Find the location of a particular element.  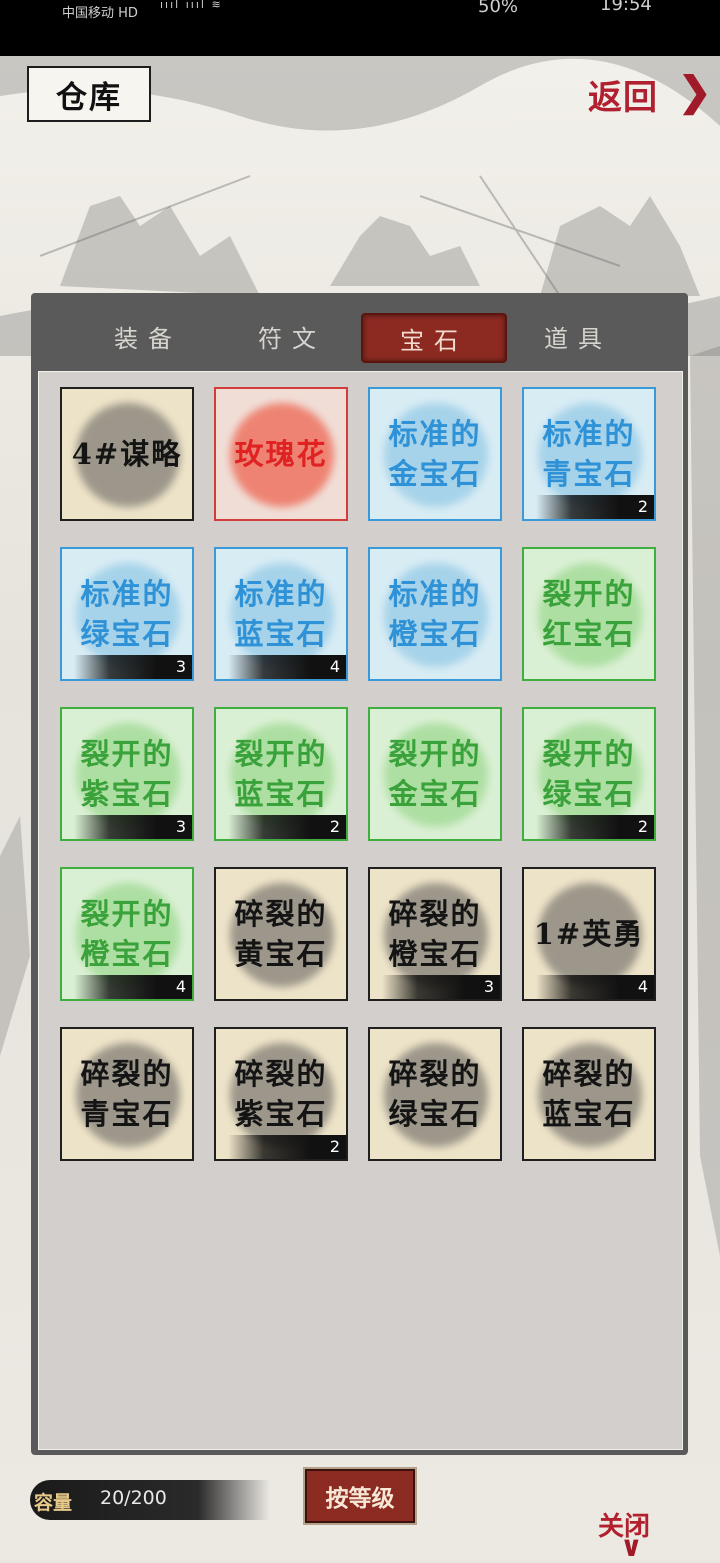

clock: 19:54 is located at coordinates (626, 7).